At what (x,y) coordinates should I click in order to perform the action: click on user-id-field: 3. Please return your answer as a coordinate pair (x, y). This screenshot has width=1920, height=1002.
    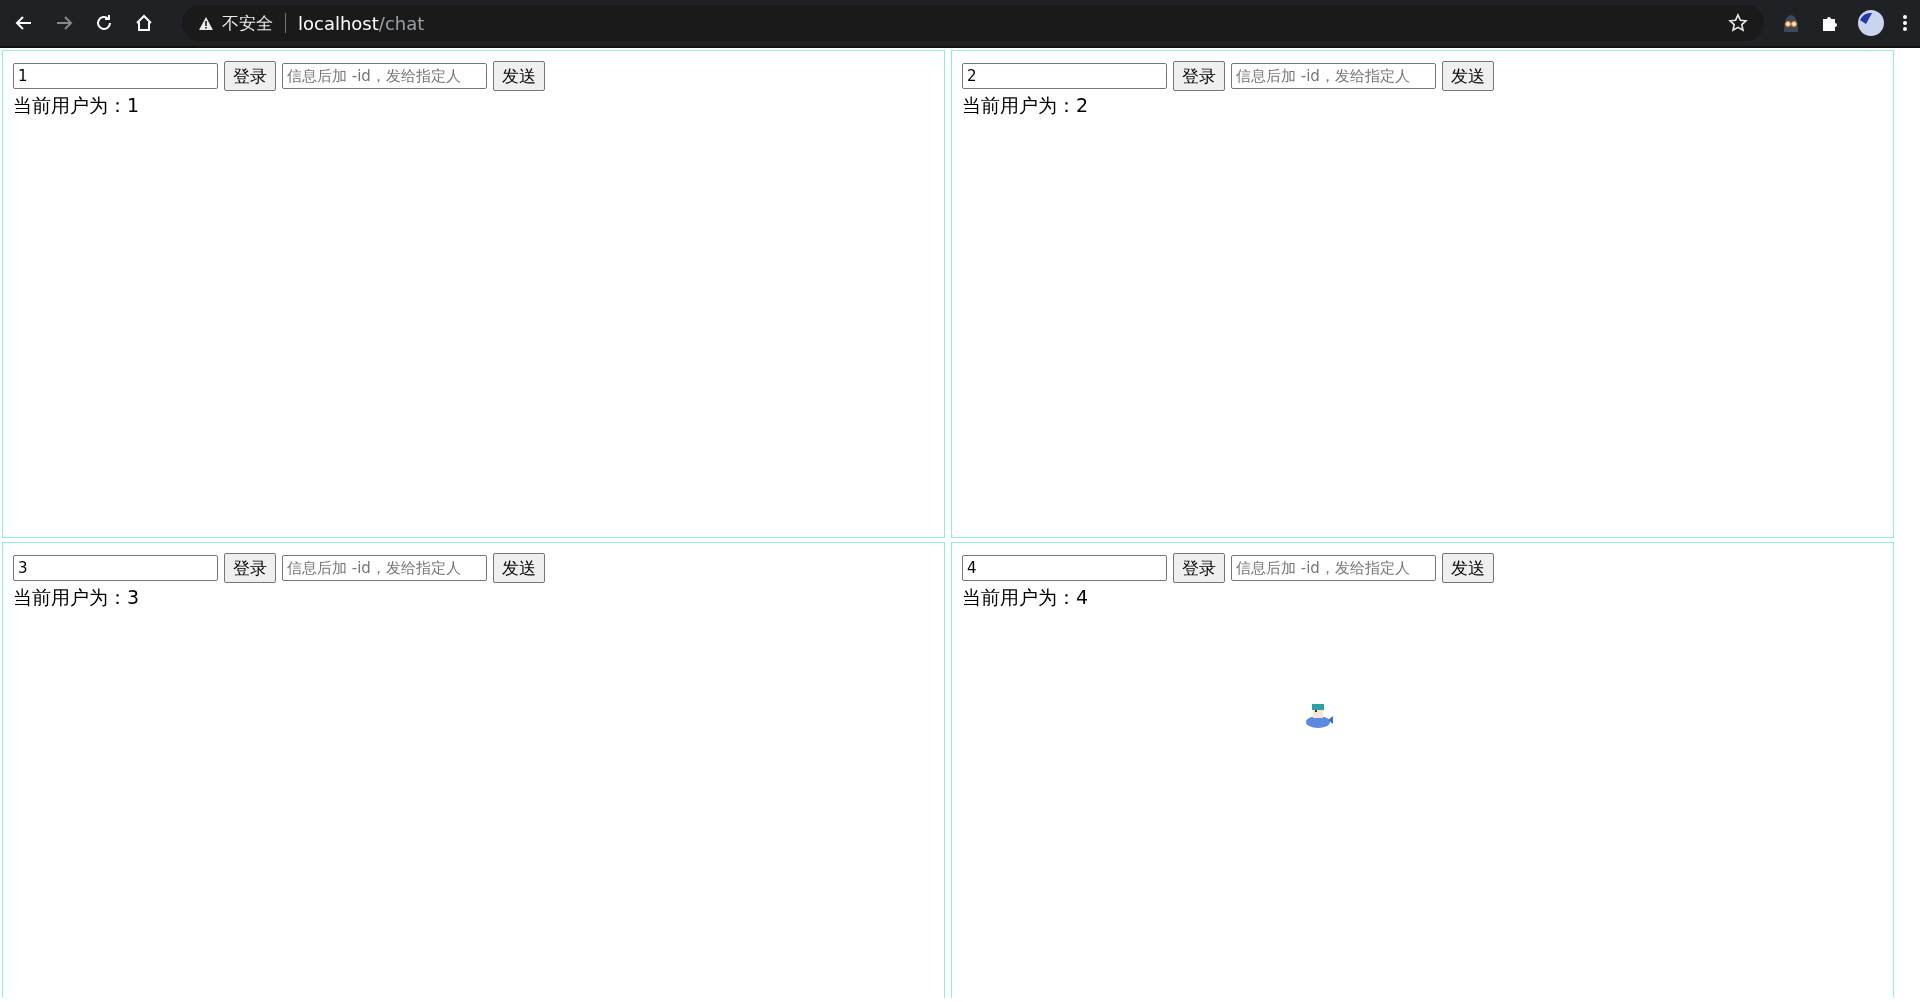
    Looking at the image, I should click on (115, 568).